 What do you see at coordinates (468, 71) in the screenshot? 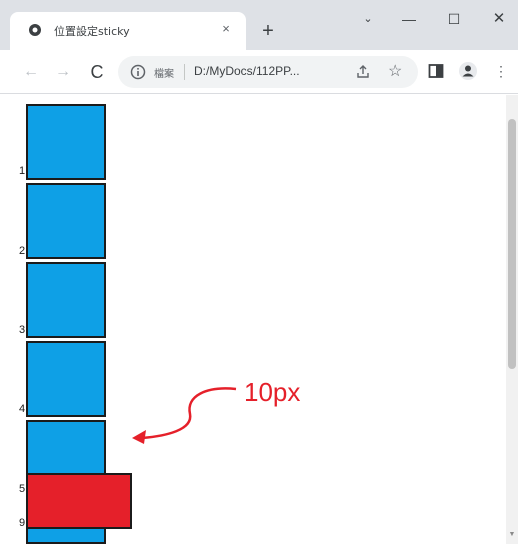
I see `profile-avatar-icon` at bounding box center [468, 71].